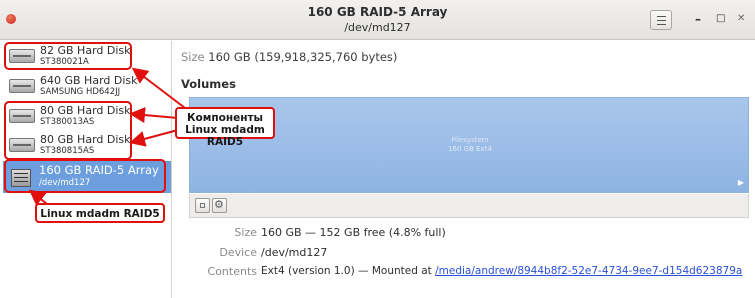 This screenshot has height=298, width=755. Describe the element at coordinates (80, 92) in the screenshot. I see `disk-model: SAMSUNG HD642JJ` at that location.